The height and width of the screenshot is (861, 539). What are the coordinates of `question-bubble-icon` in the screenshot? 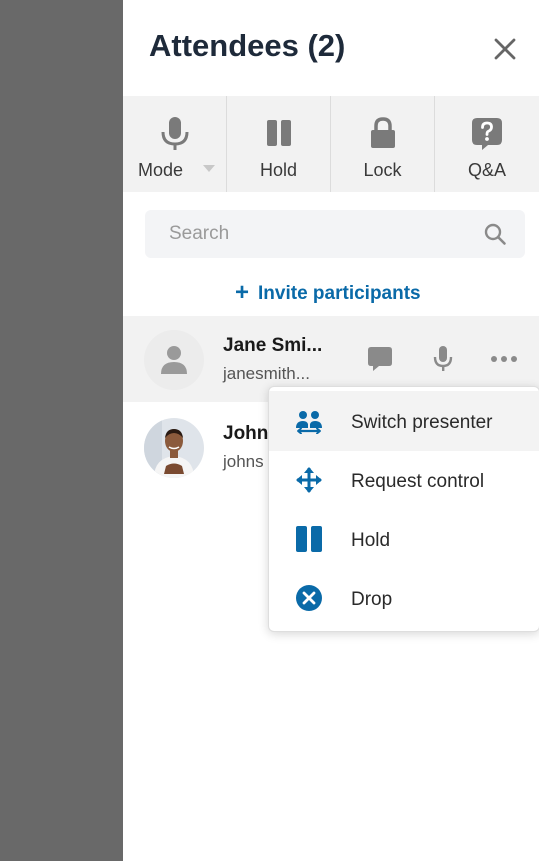 It's located at (487, 134).